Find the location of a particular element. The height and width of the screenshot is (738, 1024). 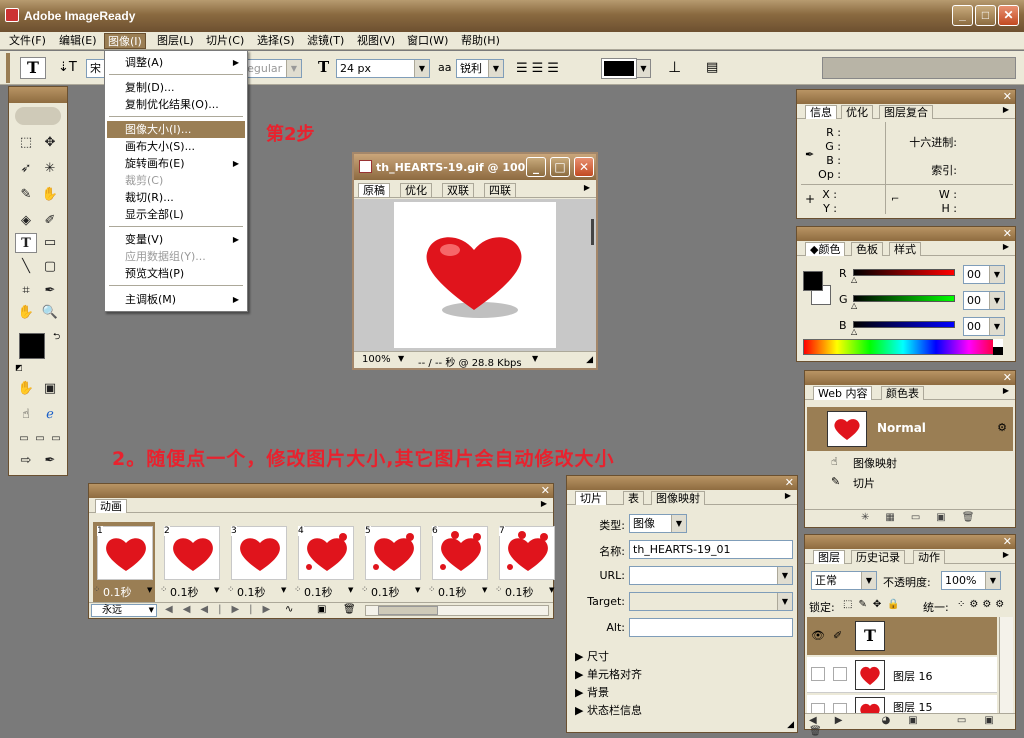

menuitem-master-palette: 主调板(M) ▶ is located at coordinates (176, 299).